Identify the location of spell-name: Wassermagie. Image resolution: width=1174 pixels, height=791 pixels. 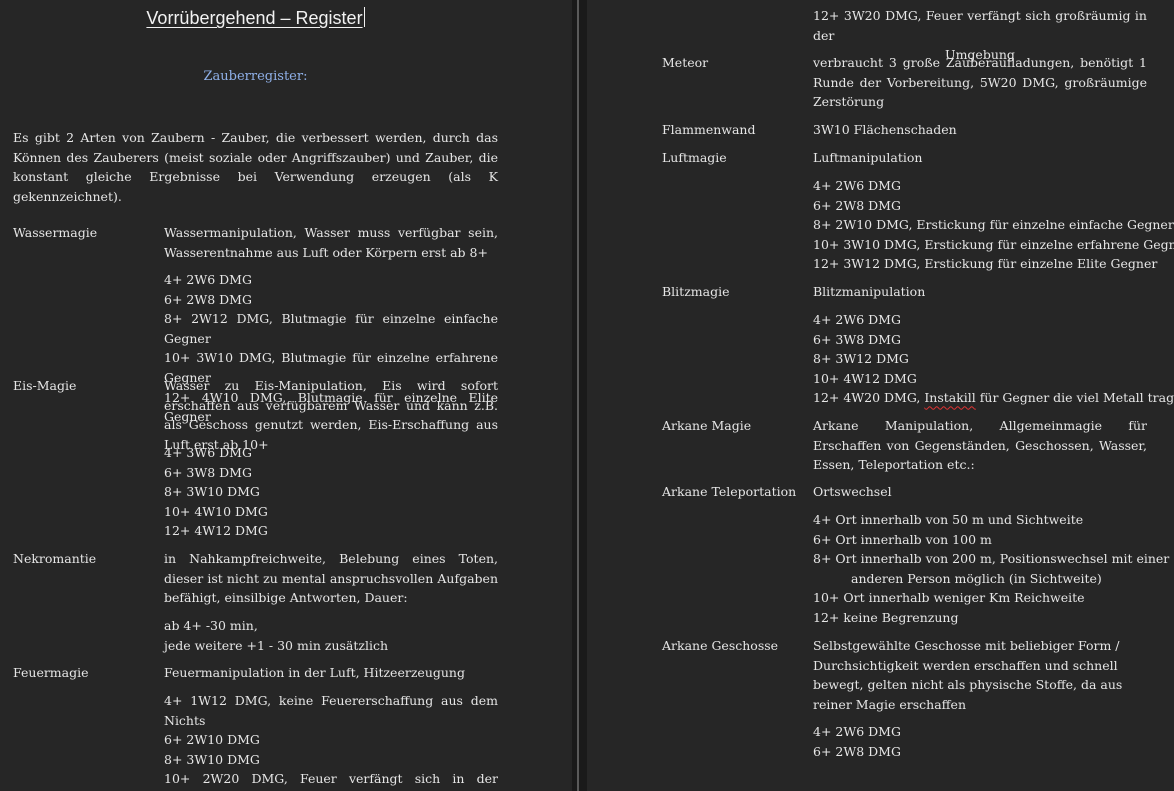
(55, 232).